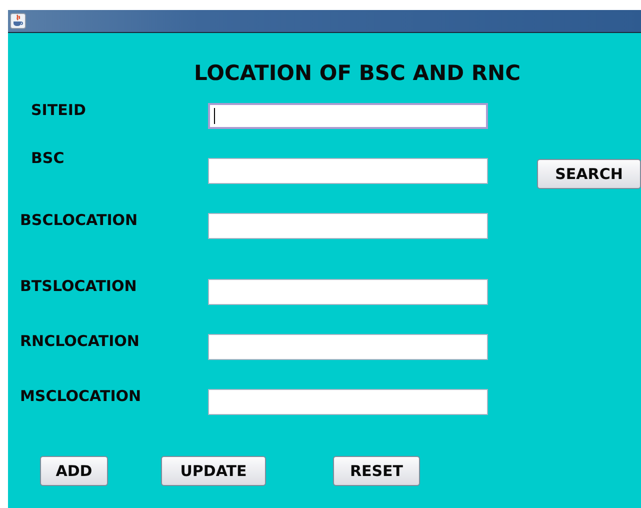 The width and height of the screenshot is (641, 508). What do you see at coordinates (79, 220) in the screenshot?
I see `field-label: BSCLOCATION` at bounding box center [79, 220].